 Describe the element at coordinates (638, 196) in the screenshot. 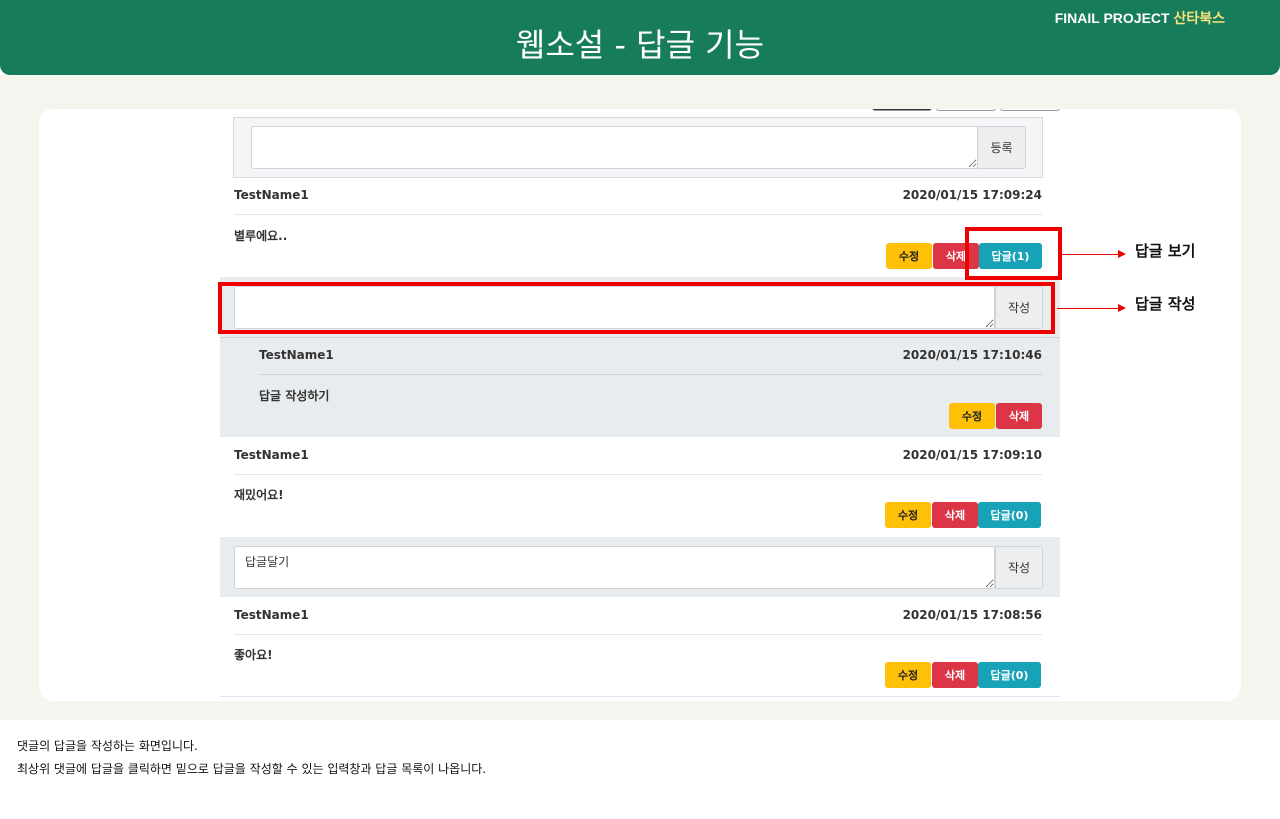

I see `comment-header: TestName1 2020/01/15 17:09:24` at that location.